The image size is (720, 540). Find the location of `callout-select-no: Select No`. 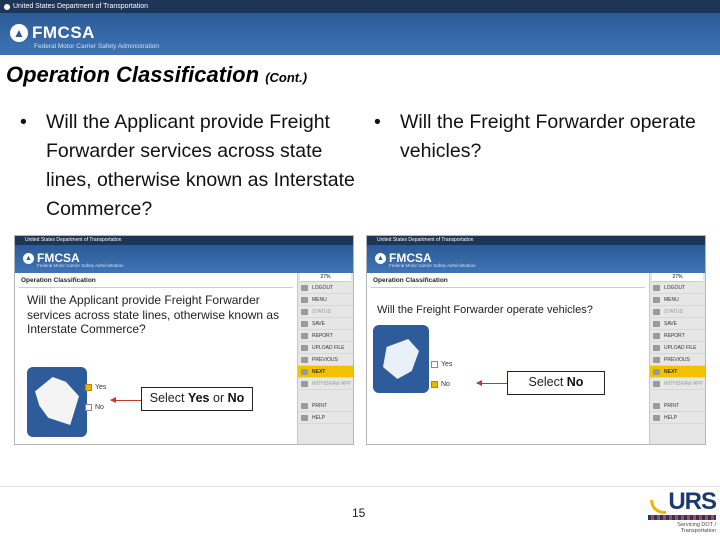

callout-select-no: Select No is located at coordinates (556, 383).